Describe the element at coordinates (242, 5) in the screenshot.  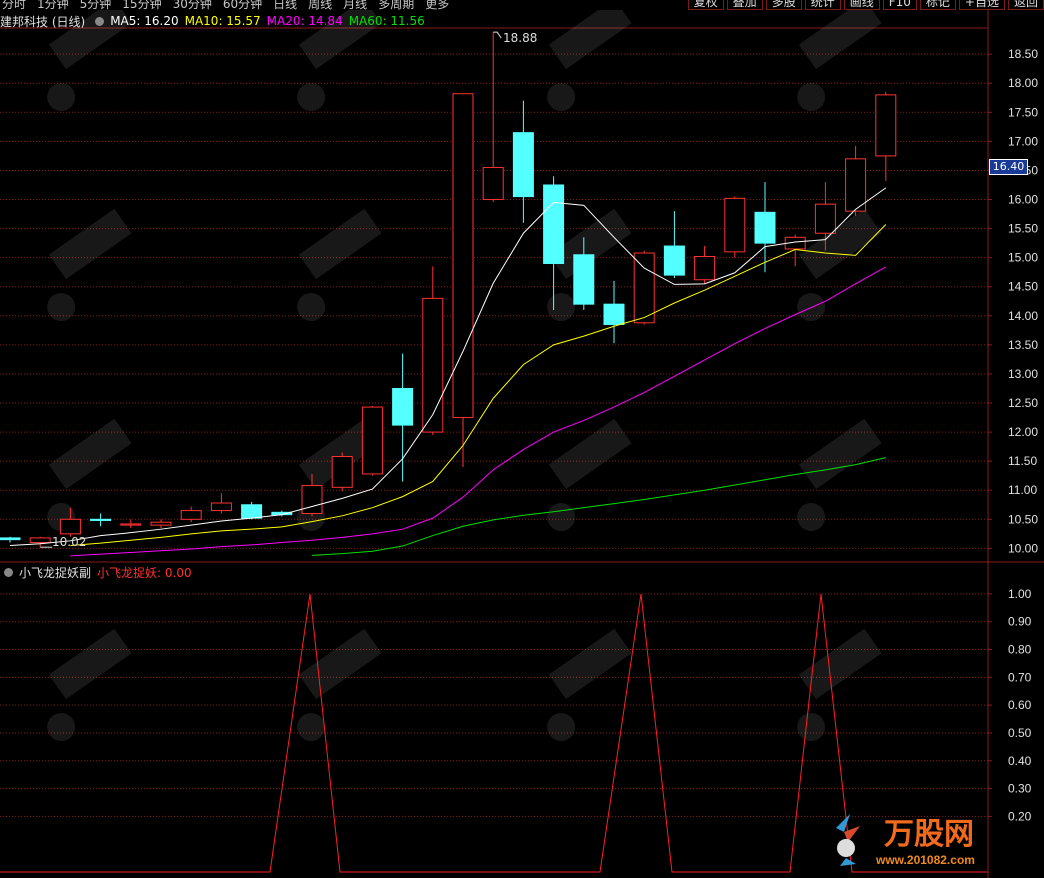
I see `period-tab-5: 60分钟` at that location.